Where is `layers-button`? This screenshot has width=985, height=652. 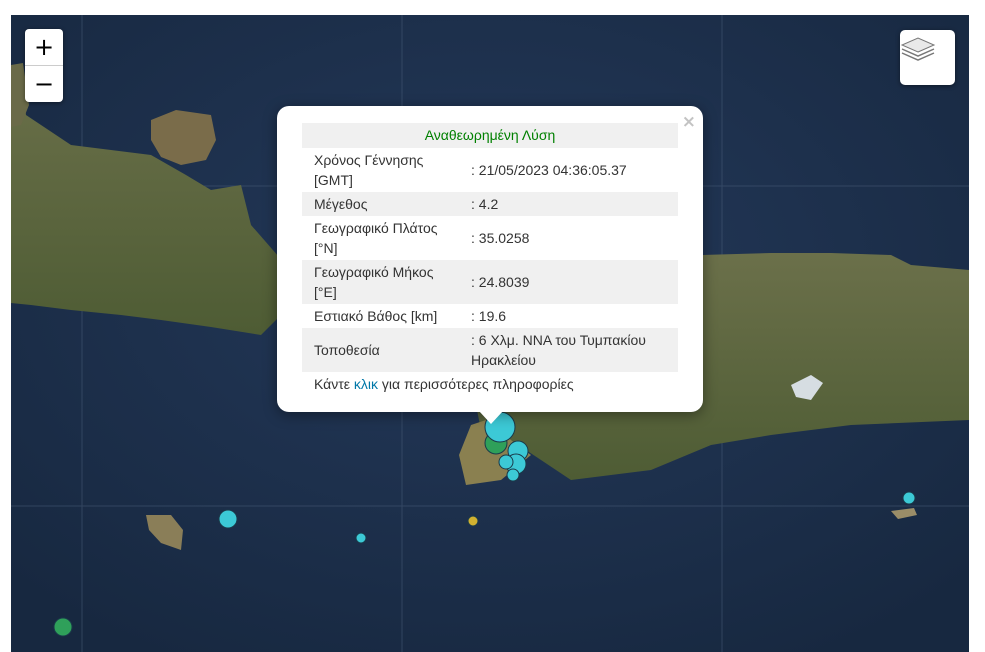
layers-button is located at coordinates (927, 57).